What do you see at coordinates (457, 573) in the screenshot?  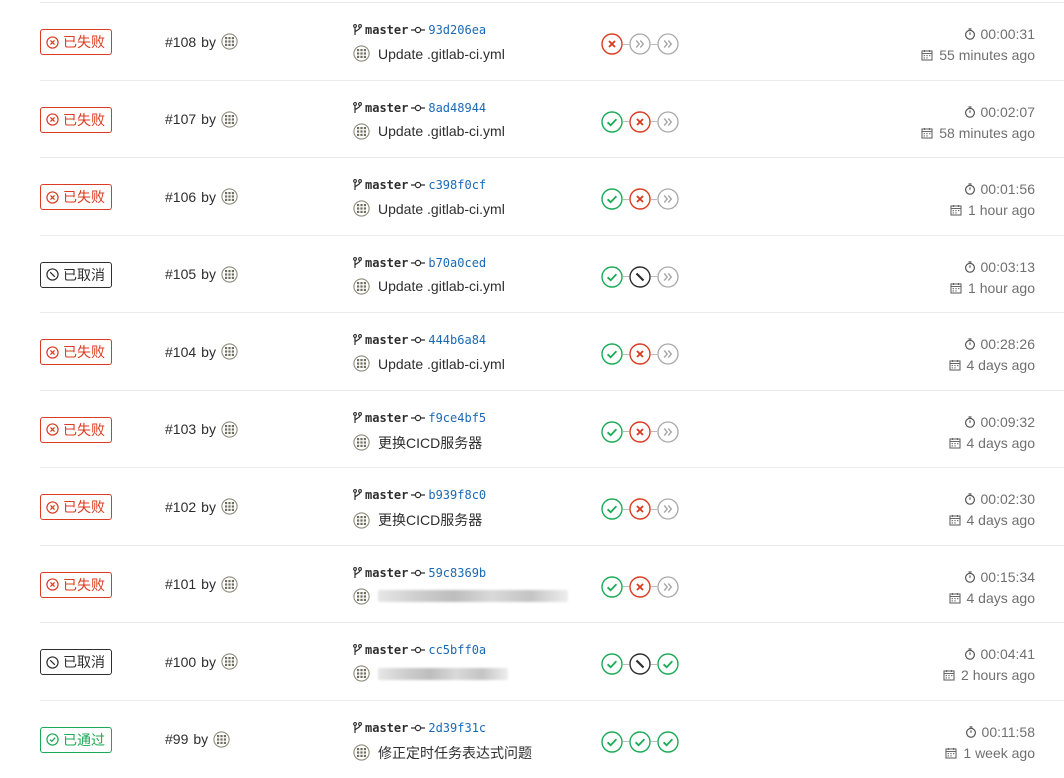 I see `commit-sha-link: 59c8369b` at bounding box center [457, 573].